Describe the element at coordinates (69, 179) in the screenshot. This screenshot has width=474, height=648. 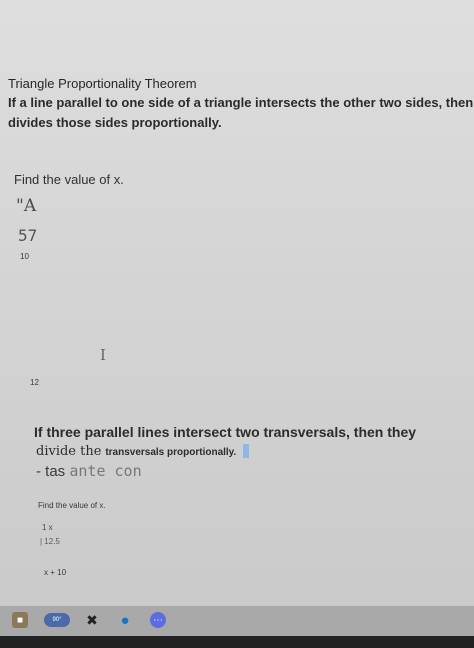
I see `question-prompt: Find the value of x.` at that location.